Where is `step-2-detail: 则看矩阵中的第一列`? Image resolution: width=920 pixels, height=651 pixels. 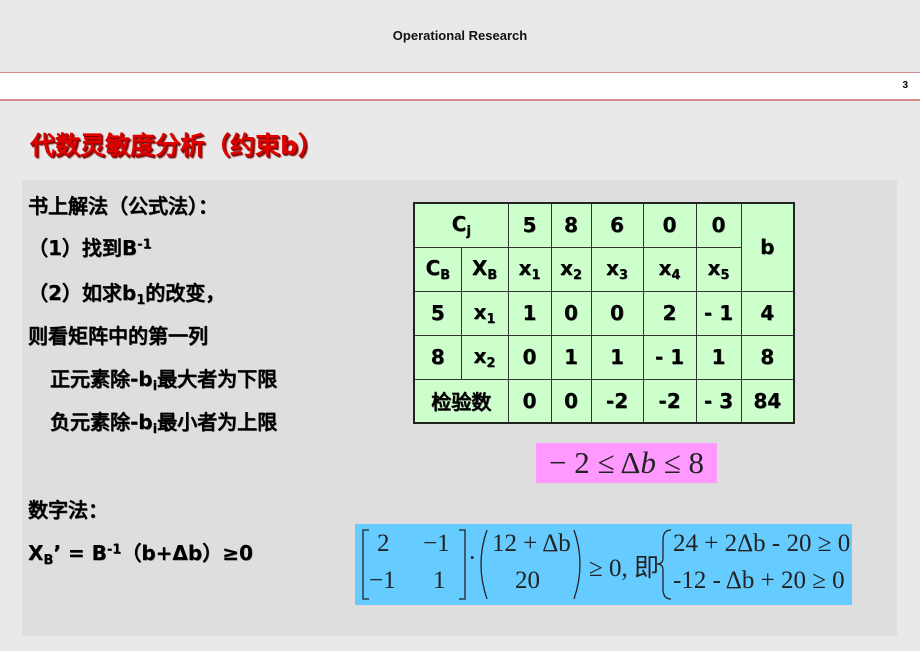 step-2-detail: 则看矩阵中的第一列 is located at coordinates (118, 336).